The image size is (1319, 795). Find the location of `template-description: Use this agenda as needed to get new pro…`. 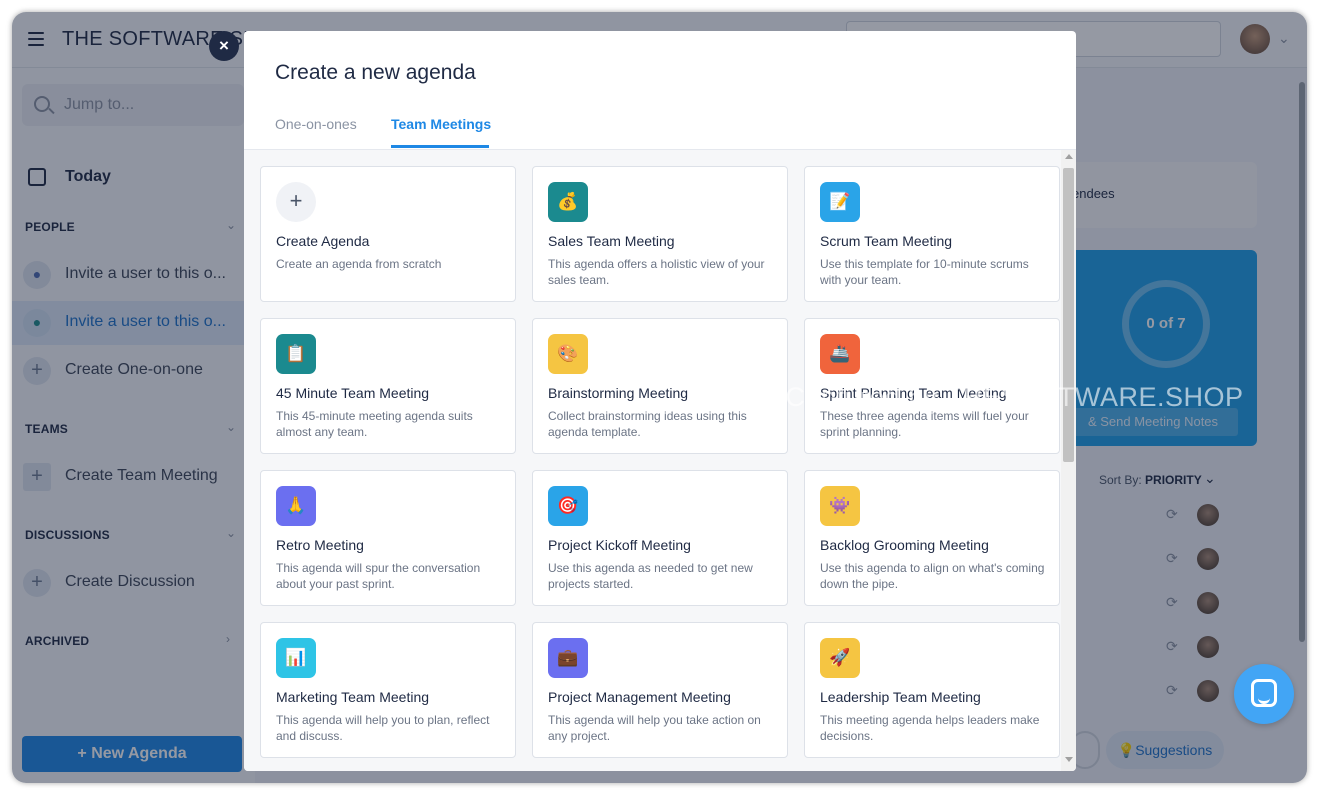

template-description: Use this agenda as needed to get new pro… is located at coordinates (650, 576).